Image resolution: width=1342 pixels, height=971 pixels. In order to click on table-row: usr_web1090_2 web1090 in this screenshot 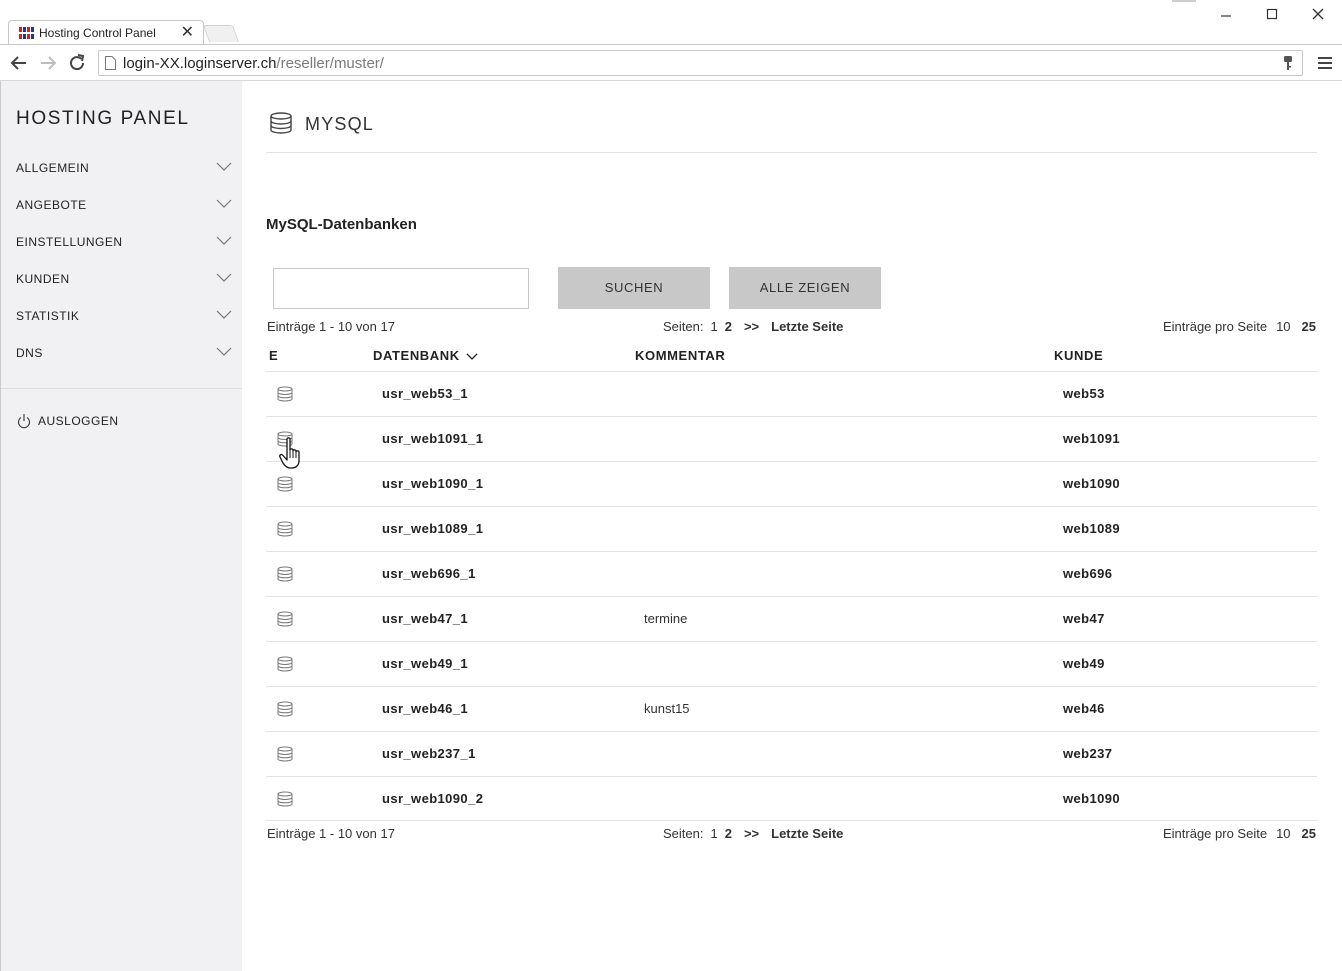, I will do `click(791, 798)`.